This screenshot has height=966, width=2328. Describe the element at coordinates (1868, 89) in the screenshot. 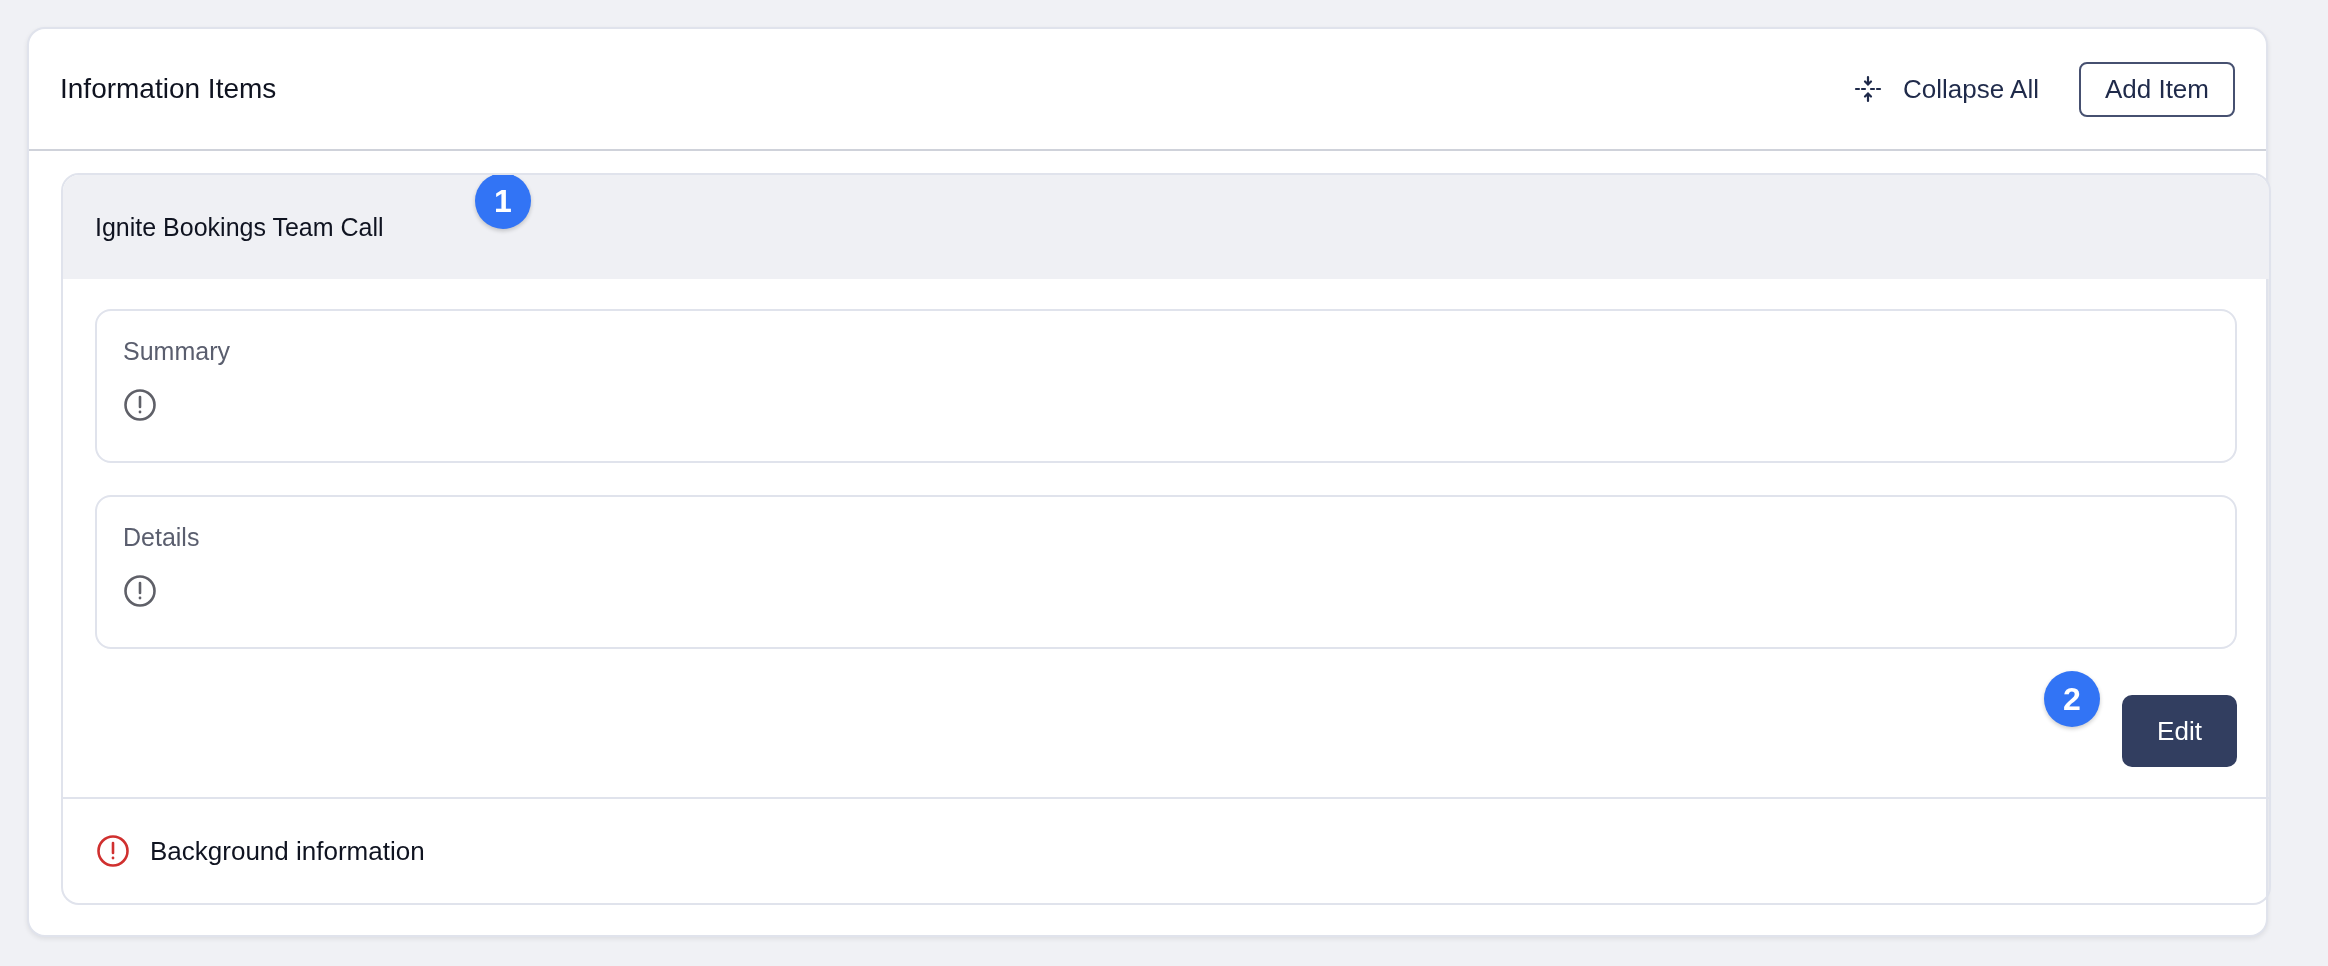

I see `collapse-icon` at that location.